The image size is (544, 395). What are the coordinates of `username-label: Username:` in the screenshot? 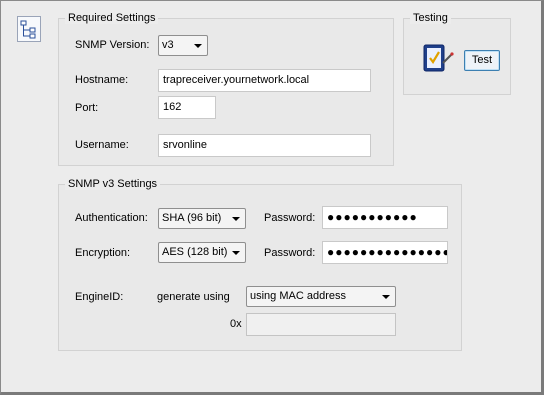 It's located at (102, 145).